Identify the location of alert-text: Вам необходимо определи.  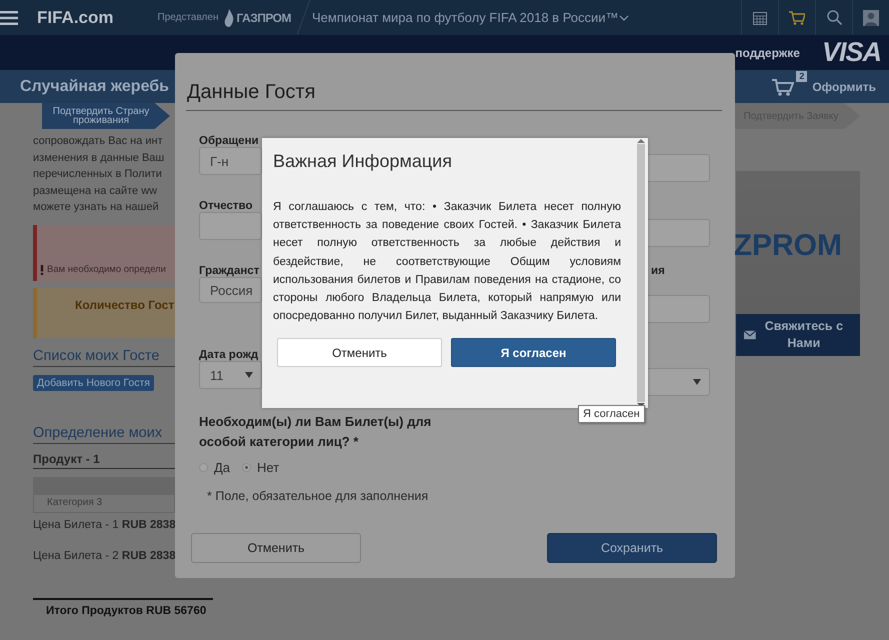
(106, 269).